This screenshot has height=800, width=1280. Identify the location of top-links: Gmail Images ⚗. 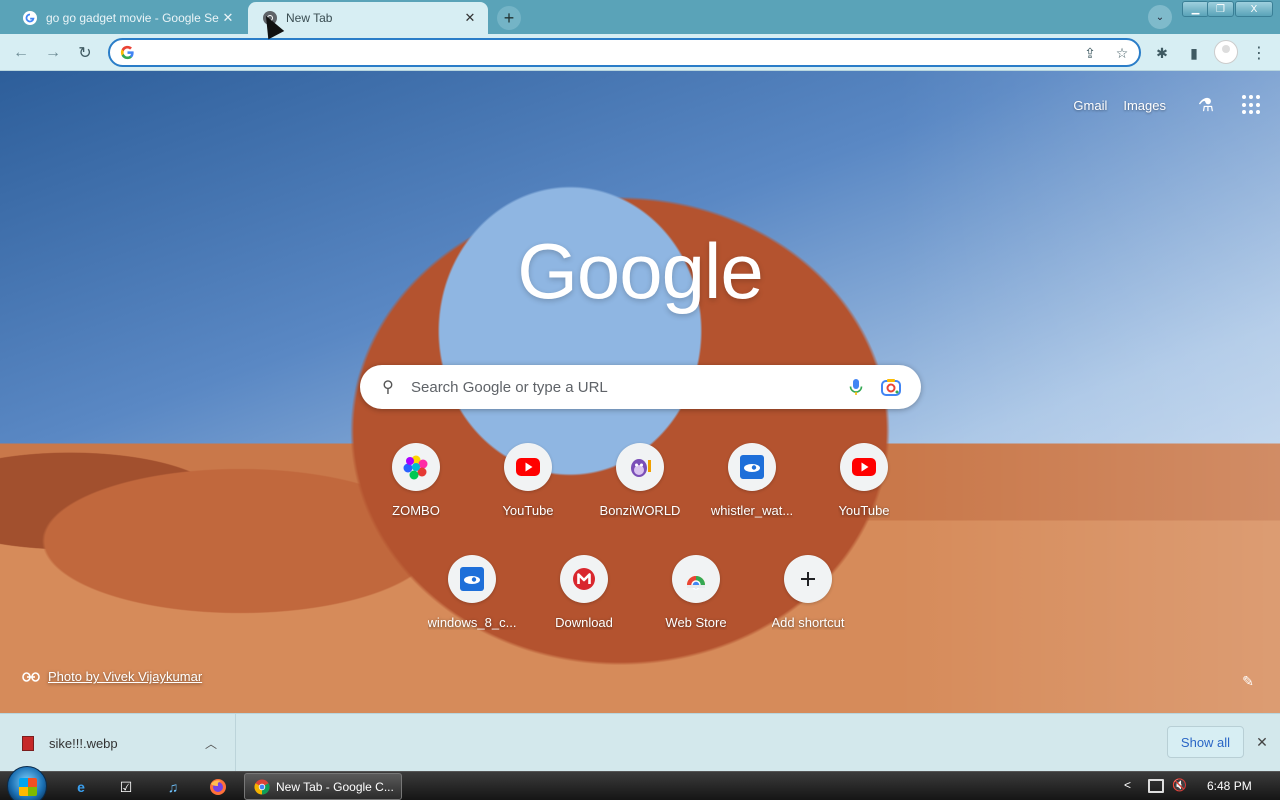
(1167, 105).